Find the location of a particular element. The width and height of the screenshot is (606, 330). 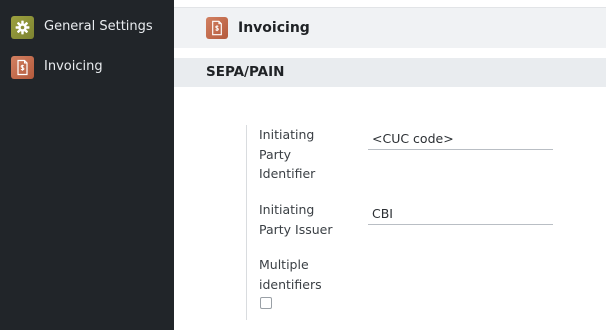

sidebar-item-general-settings: General Settings is located at coordinates (87, 28).